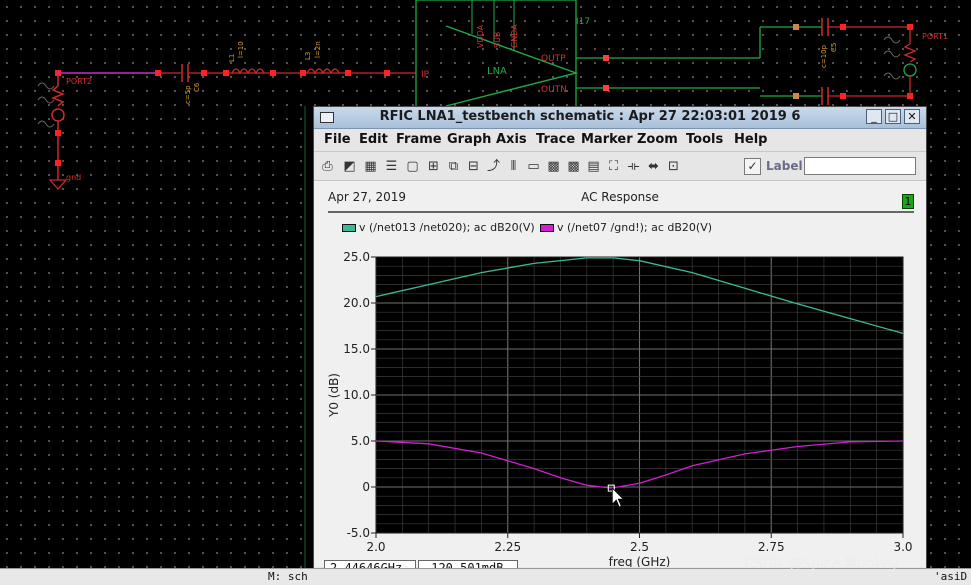  I want to click on schematic-label-gnd: gnd, so click(73, 177).